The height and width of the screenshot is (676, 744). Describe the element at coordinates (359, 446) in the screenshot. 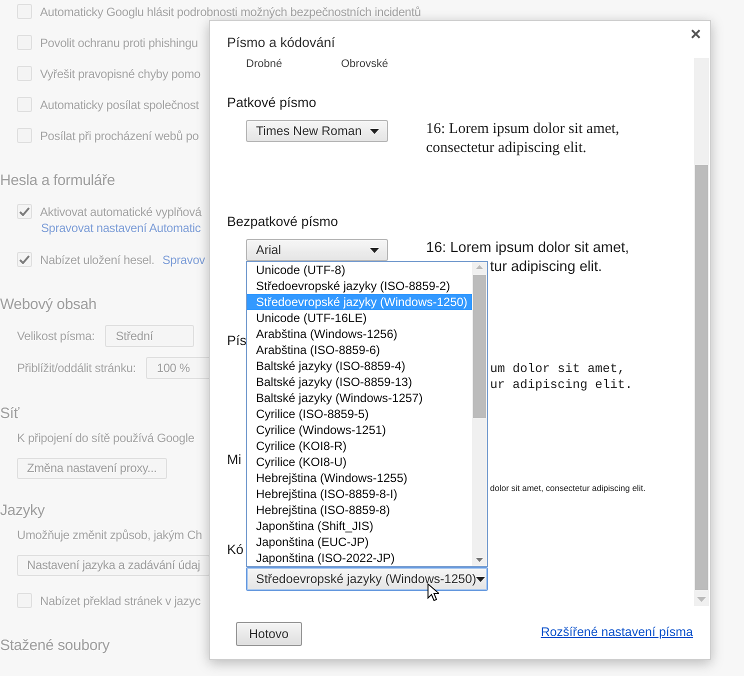

I see `dropdown-option: Cyrilice (KOI8-R)` at that location.